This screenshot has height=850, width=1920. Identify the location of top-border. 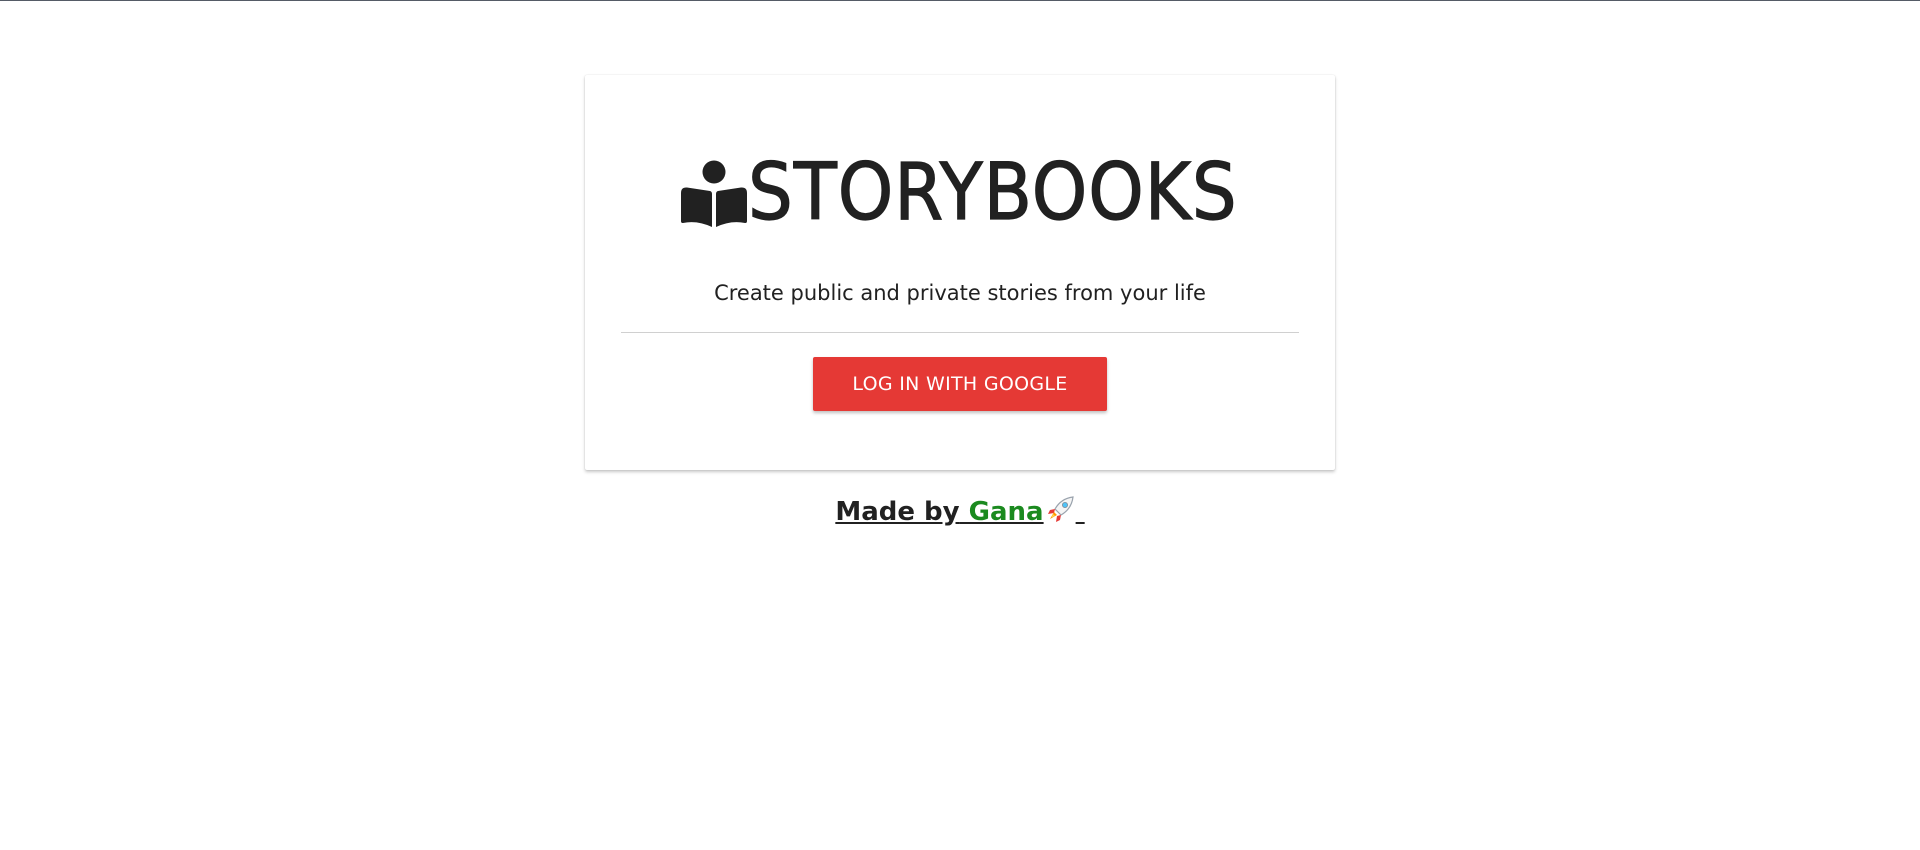
(960, 0).